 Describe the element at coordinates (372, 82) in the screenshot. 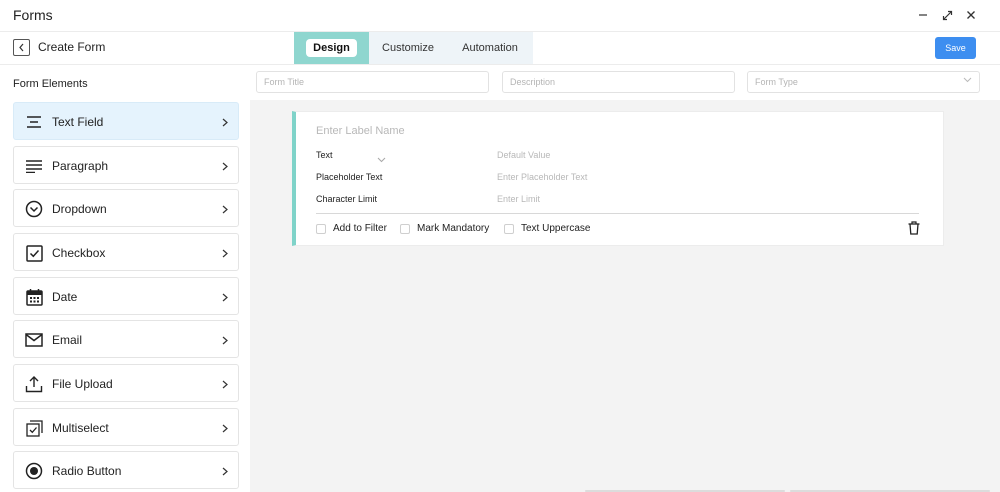

I see `form-title-input: Form Title` at that location.